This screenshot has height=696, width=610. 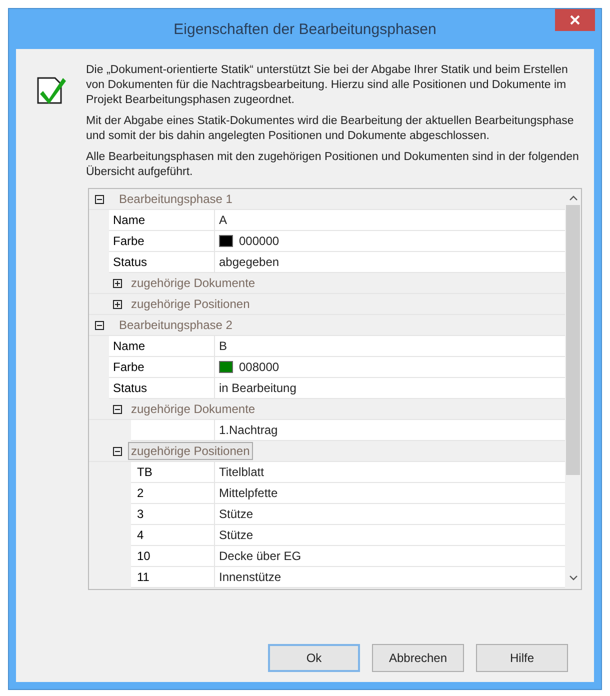 What do you see at coordinates (305, 29) in the screenshot?
I see `window-title: Eigenschaften der Bearbeitungsphasen` at bounding box center [305, 29].